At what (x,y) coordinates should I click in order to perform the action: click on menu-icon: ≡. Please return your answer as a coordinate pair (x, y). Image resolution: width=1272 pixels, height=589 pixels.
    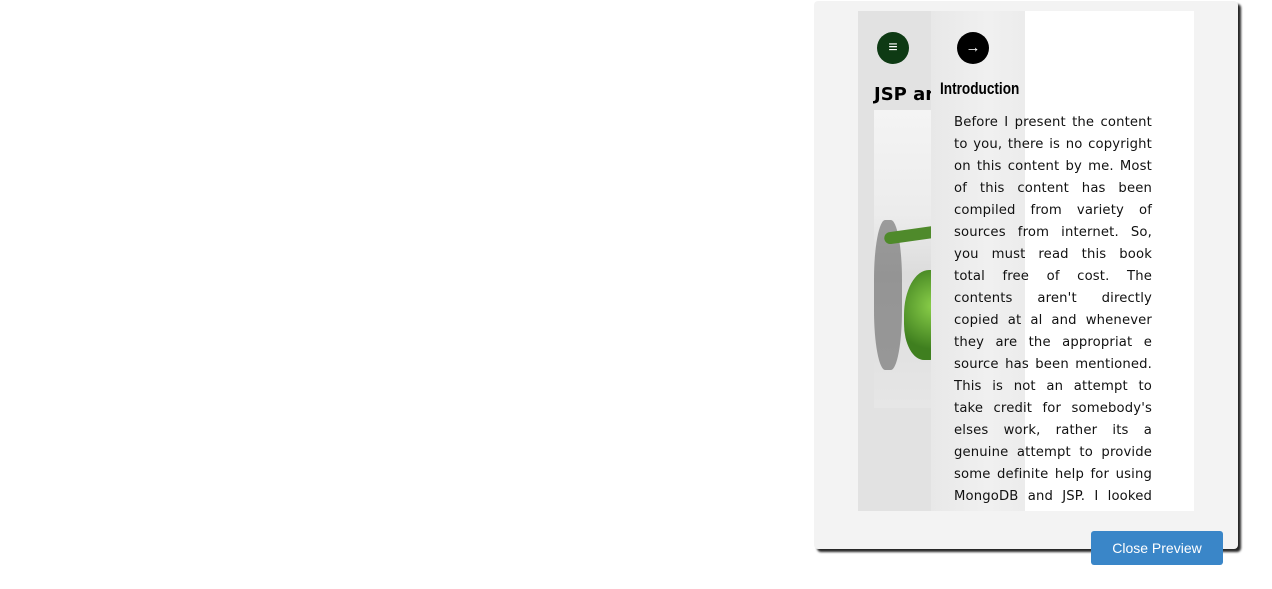
    Looking at the image, I should click on (893, 48).